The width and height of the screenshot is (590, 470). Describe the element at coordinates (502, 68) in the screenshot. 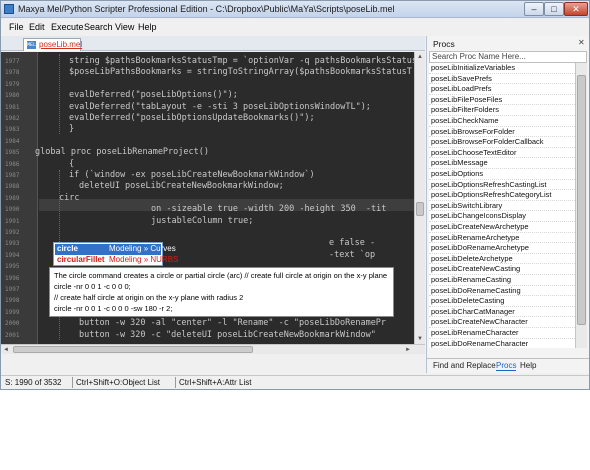

I see `proc-list-item: poseLibInitializeVariables` at that location.